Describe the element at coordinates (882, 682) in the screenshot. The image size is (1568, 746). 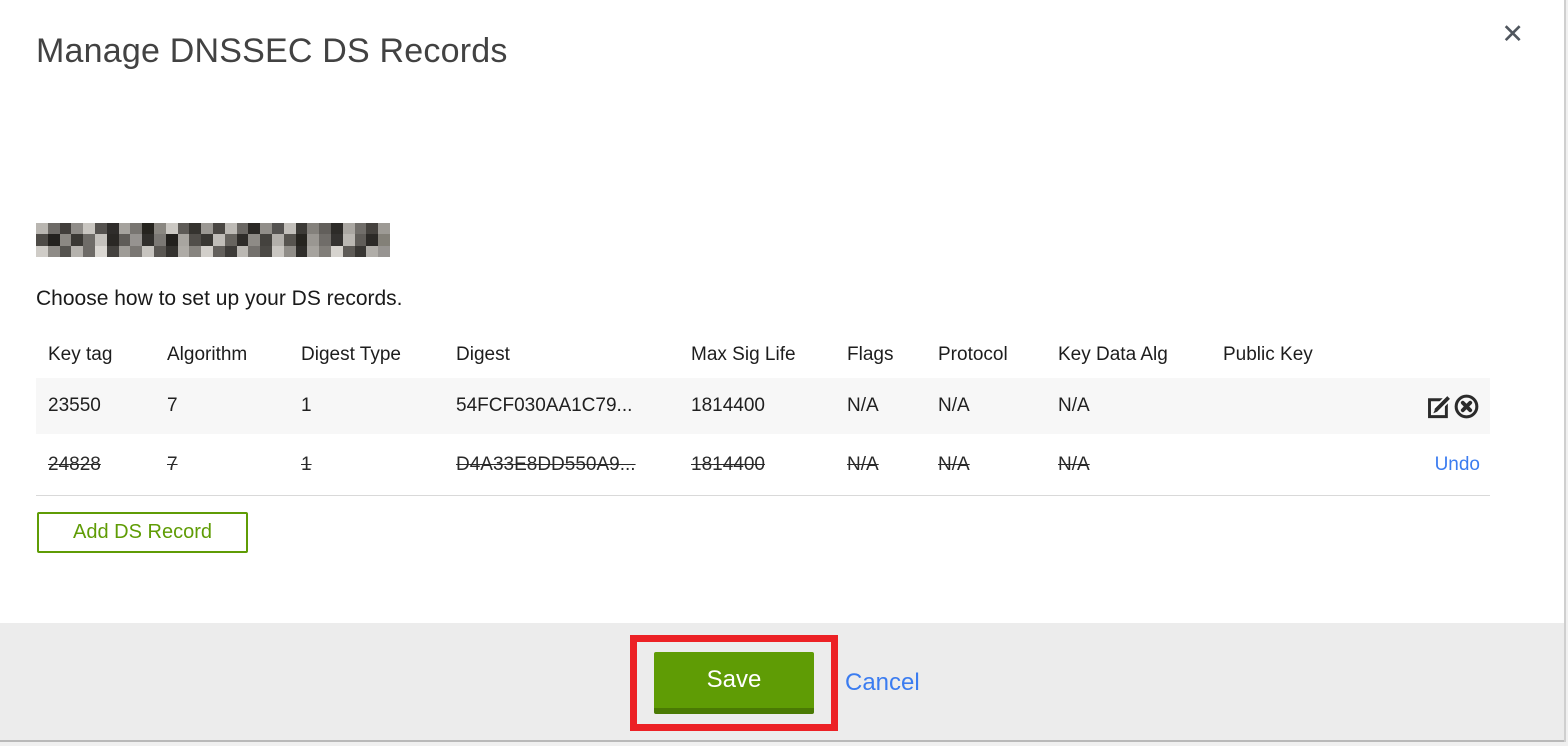
I see `cancel-link: Cancel` at that location.